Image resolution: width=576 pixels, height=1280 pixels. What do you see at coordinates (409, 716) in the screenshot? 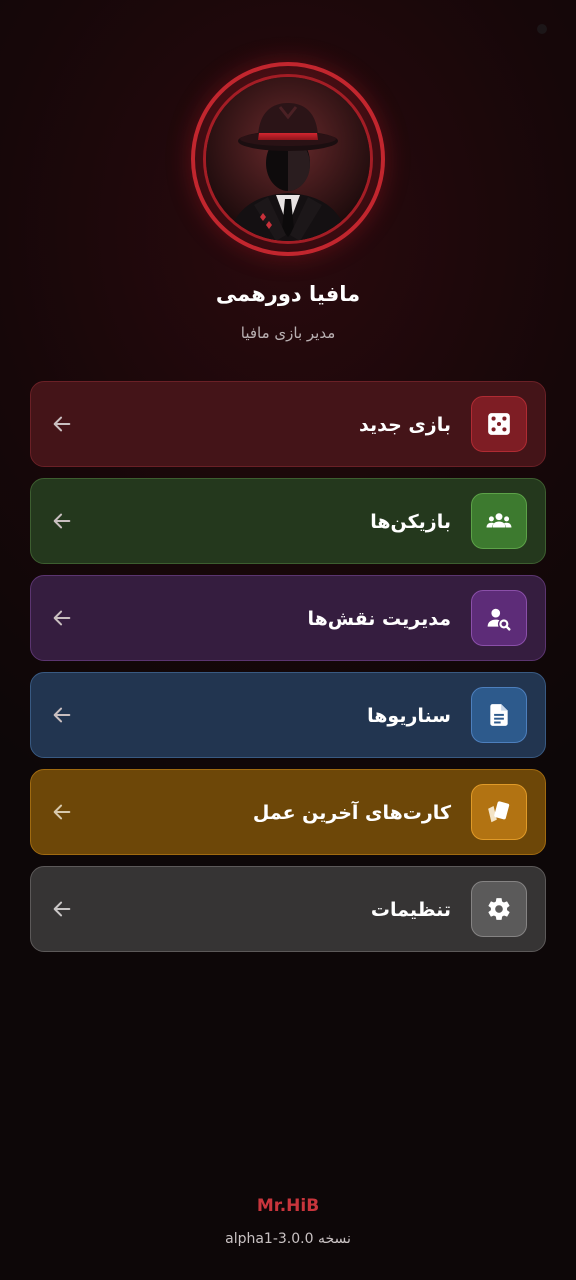
I see `menu-item-label: سناریوها` at bounding box center [409, 716].